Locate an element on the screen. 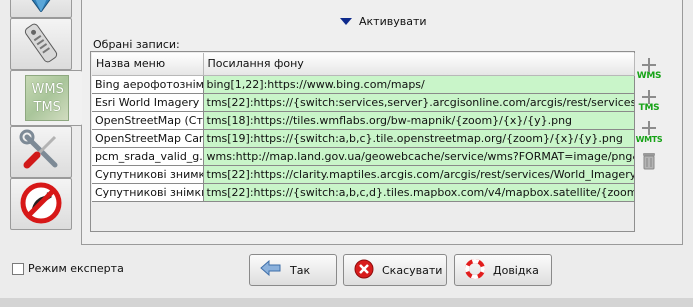  window-bottom-edge is located at coordinates (346, 302).